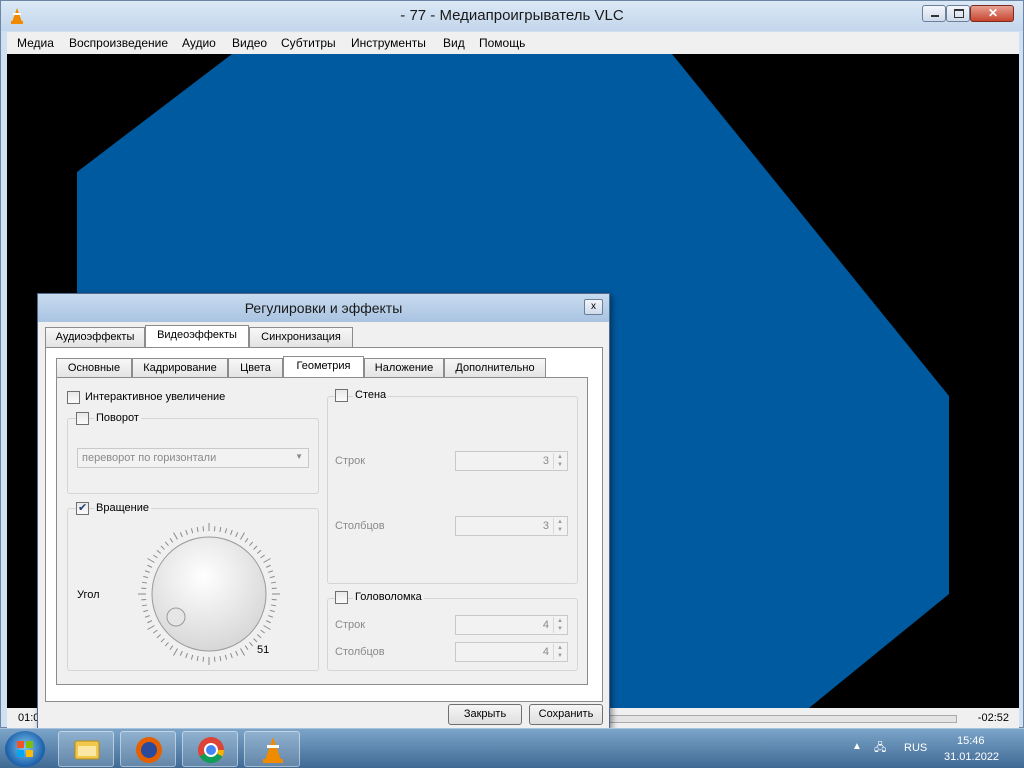  What do you see at coordinates (971, 757) in the screenshot?
I see `clock-date: 31.01.2022` at bounding box center [971, 757].